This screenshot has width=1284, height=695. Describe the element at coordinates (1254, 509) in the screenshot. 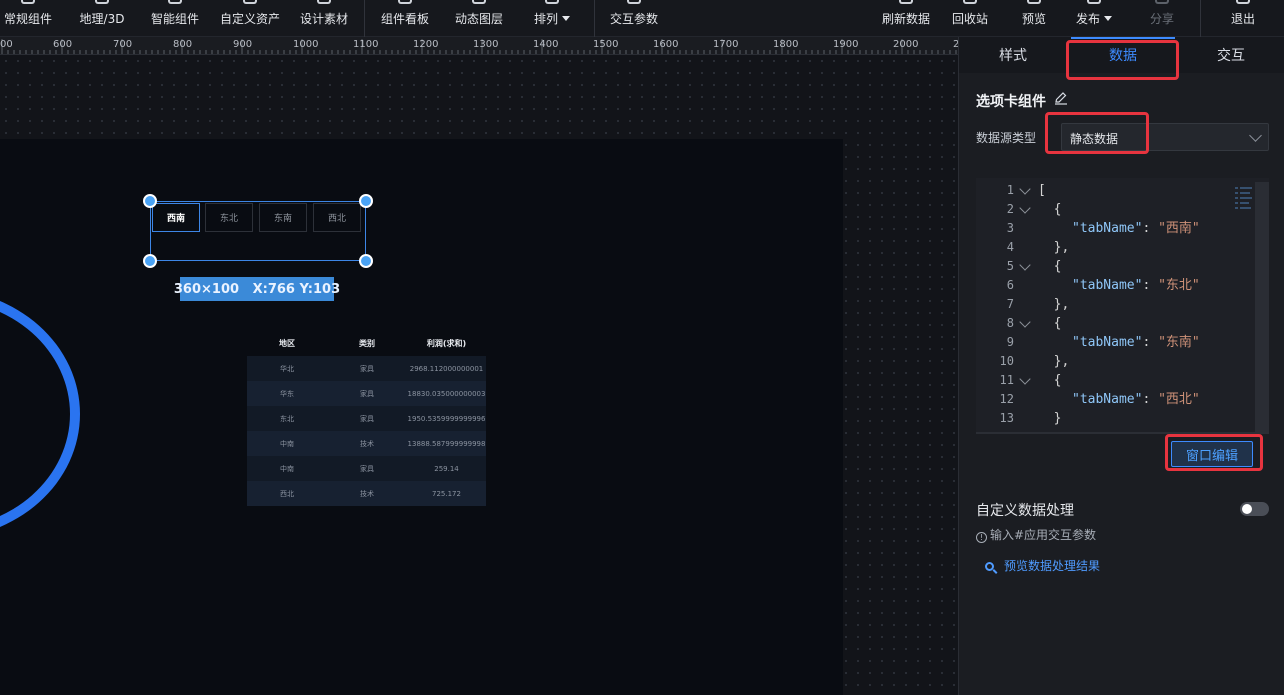

I see `custom-data-processing-toggle` at that location.